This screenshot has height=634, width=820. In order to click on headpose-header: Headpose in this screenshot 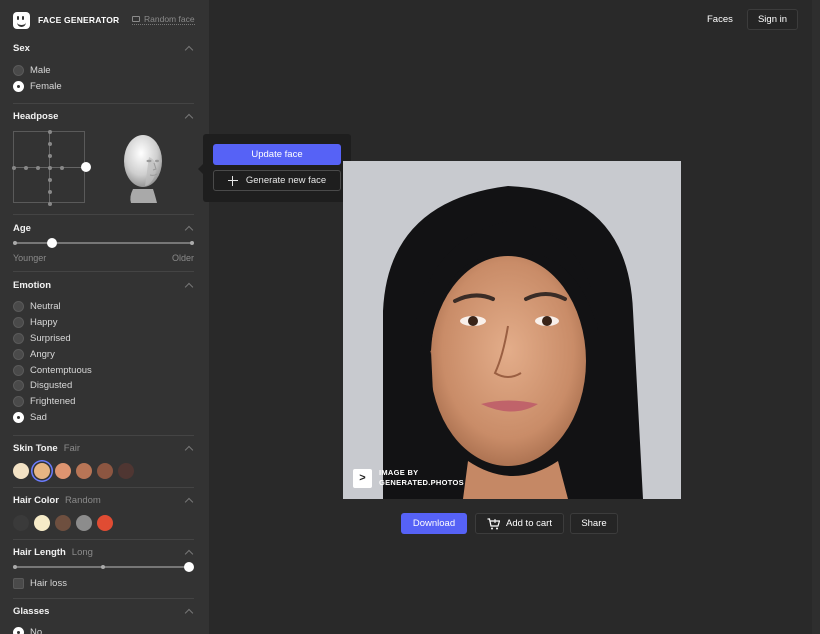, I will do `click(103, 116)`.